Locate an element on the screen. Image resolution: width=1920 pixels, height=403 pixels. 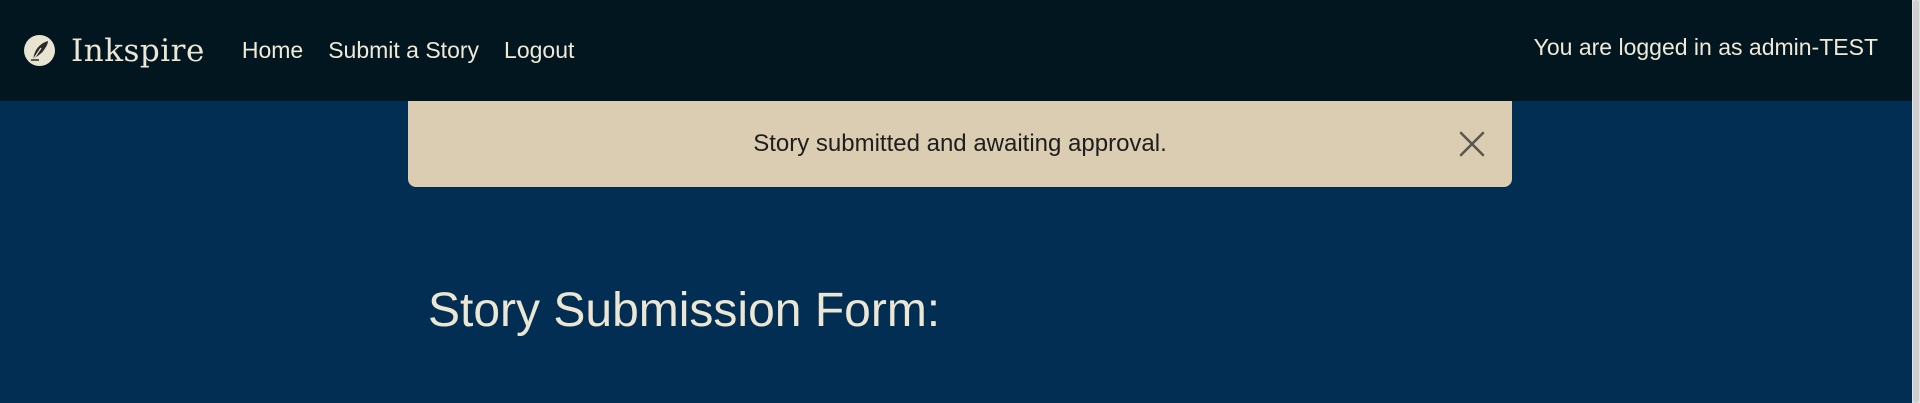
scrollbar-thumb is located at coordinates (1916, 201).